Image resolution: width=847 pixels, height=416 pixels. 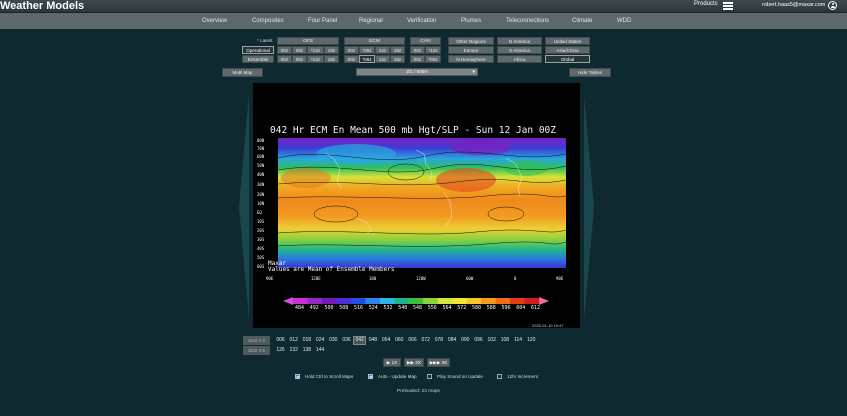 What do you see at coordinates (471, 41) in the screenshot?
I see `other-regions-button: Other Regions` at bounding box center [471, 41].